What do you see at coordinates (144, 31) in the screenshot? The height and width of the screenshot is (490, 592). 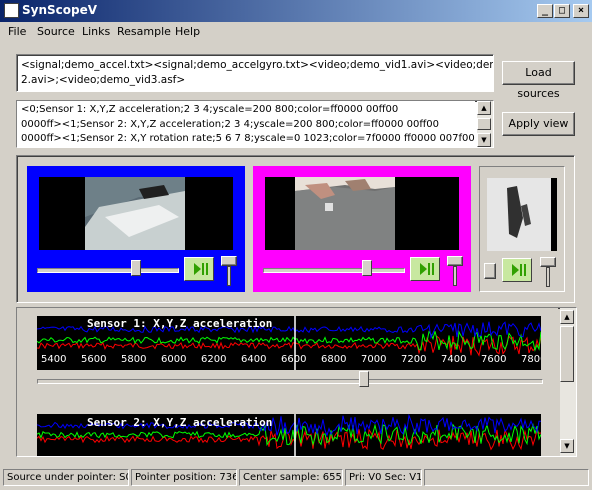 I see `menu-resample: Resample` at bounding box center [144, 31].